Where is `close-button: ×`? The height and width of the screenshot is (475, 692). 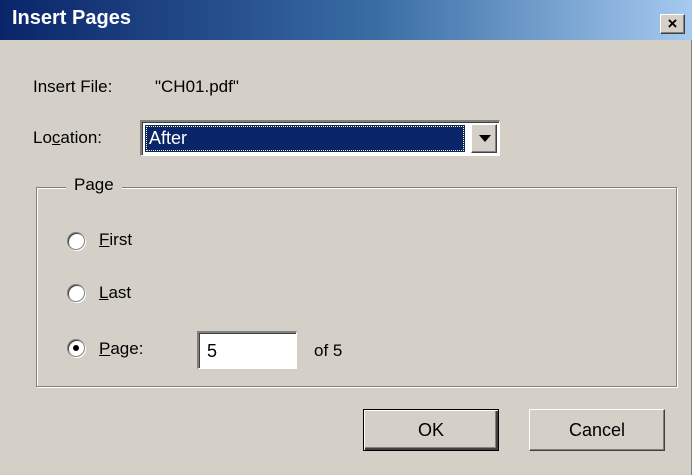
close-button: × is located at coordinates (672, 24).